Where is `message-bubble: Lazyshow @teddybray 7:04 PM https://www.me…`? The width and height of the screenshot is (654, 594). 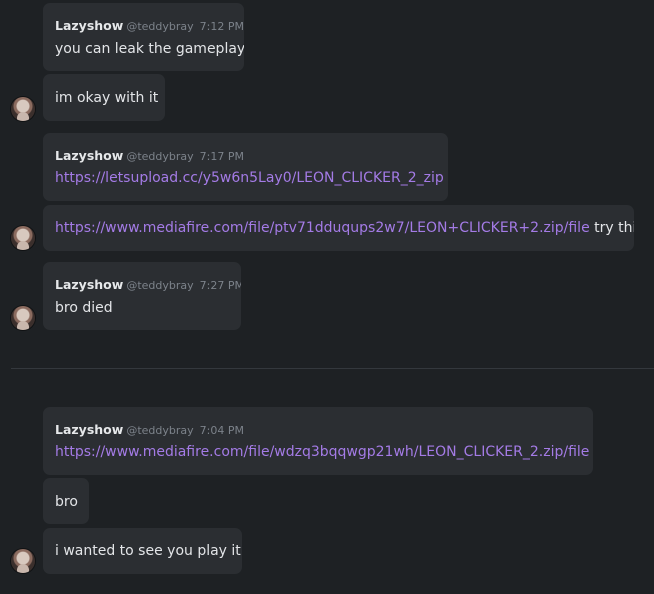
message-bubble: Lazyshow @teddybray 7:04 PM https://www.me… is located at coordinates (318, 441).